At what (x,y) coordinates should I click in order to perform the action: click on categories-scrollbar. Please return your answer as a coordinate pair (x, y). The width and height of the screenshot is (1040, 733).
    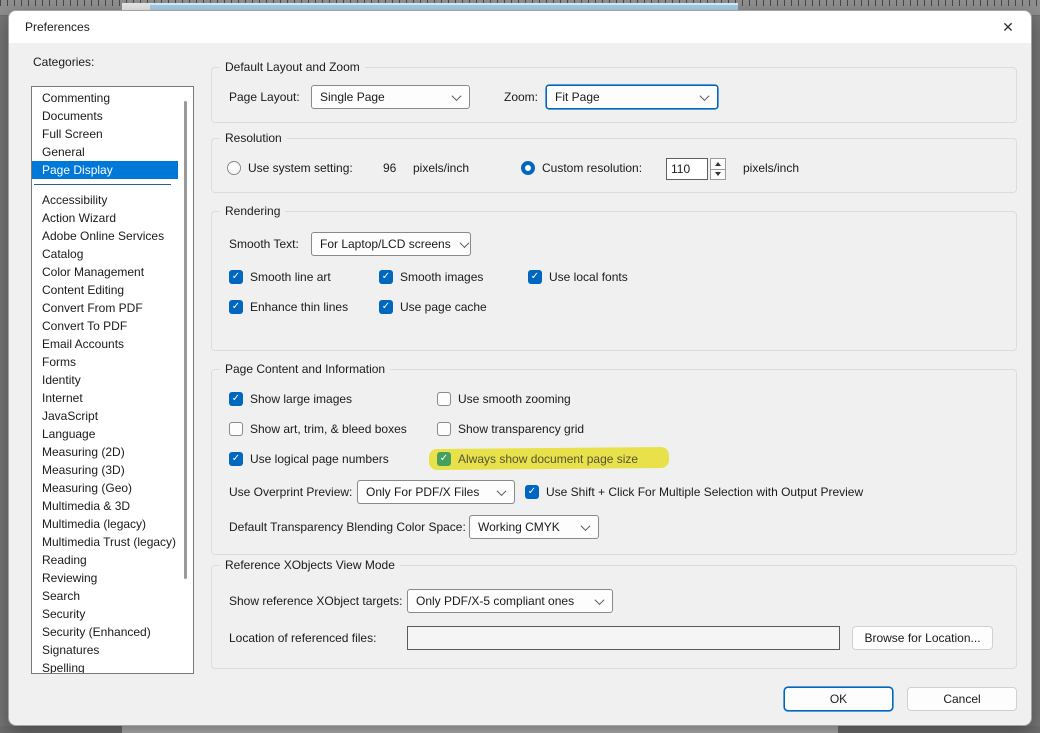
    Looking at the image, I should click on (186, 380).